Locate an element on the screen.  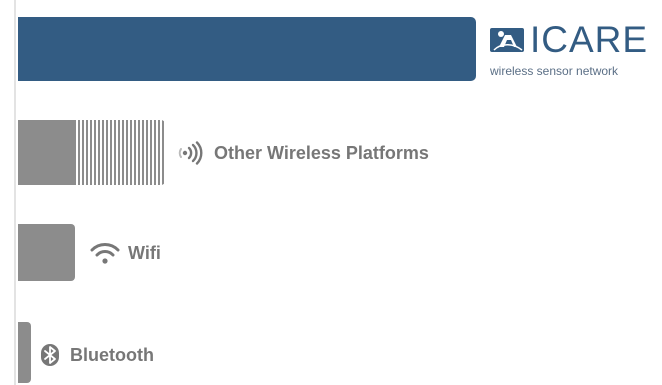
platform-item-bluetooth: Bluetooth is located at coordinates (97, 355).